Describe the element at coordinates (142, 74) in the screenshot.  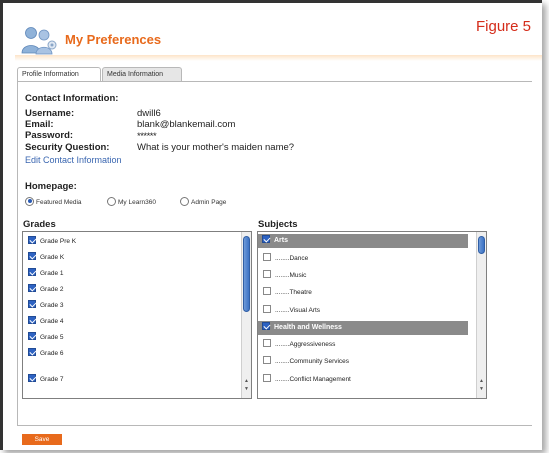
I see `tab-media-information: Media Information` at that location.